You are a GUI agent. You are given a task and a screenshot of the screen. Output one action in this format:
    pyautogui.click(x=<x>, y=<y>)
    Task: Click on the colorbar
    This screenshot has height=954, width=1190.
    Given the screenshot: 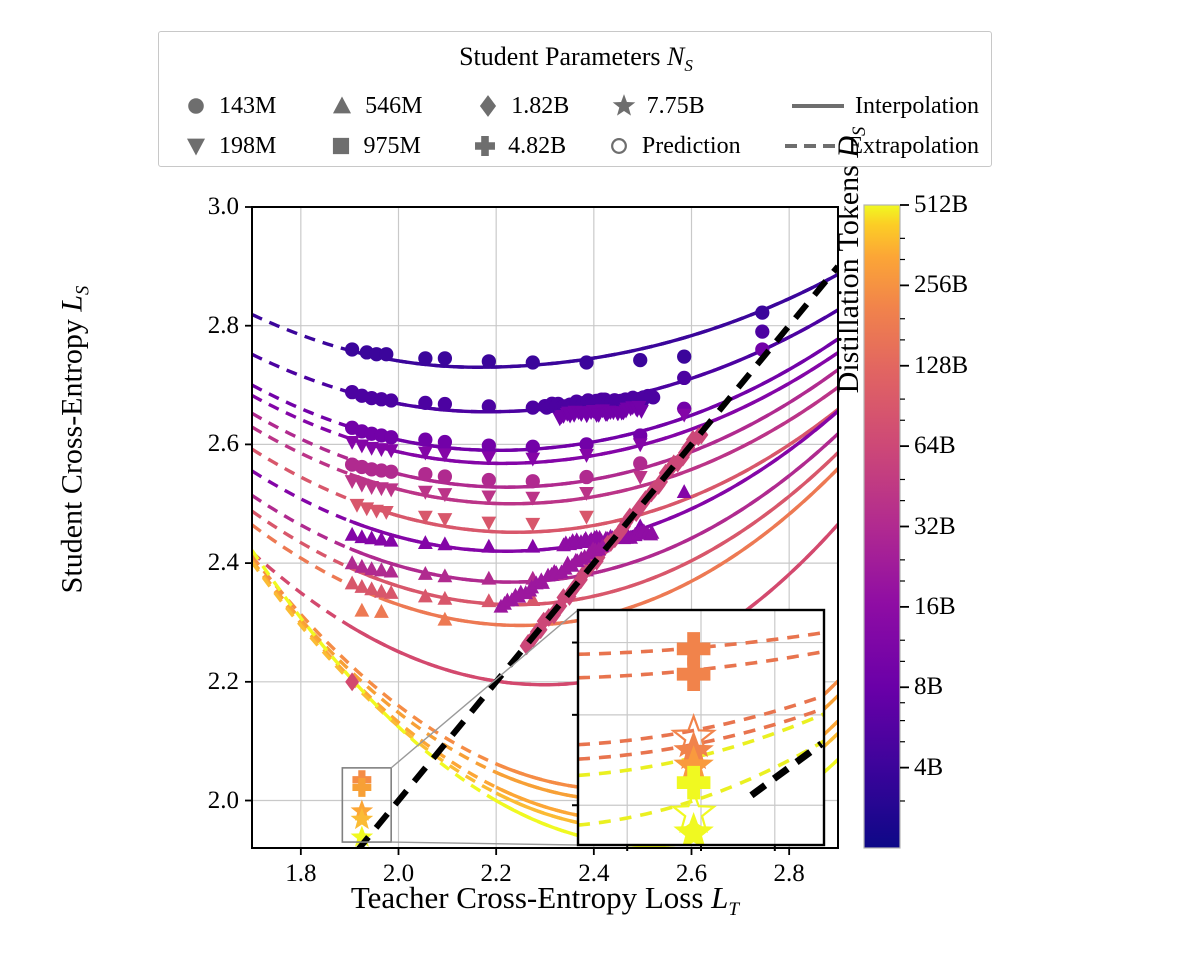 What is the action you would take?
    pyautogui.click(x=882, y=526)
    